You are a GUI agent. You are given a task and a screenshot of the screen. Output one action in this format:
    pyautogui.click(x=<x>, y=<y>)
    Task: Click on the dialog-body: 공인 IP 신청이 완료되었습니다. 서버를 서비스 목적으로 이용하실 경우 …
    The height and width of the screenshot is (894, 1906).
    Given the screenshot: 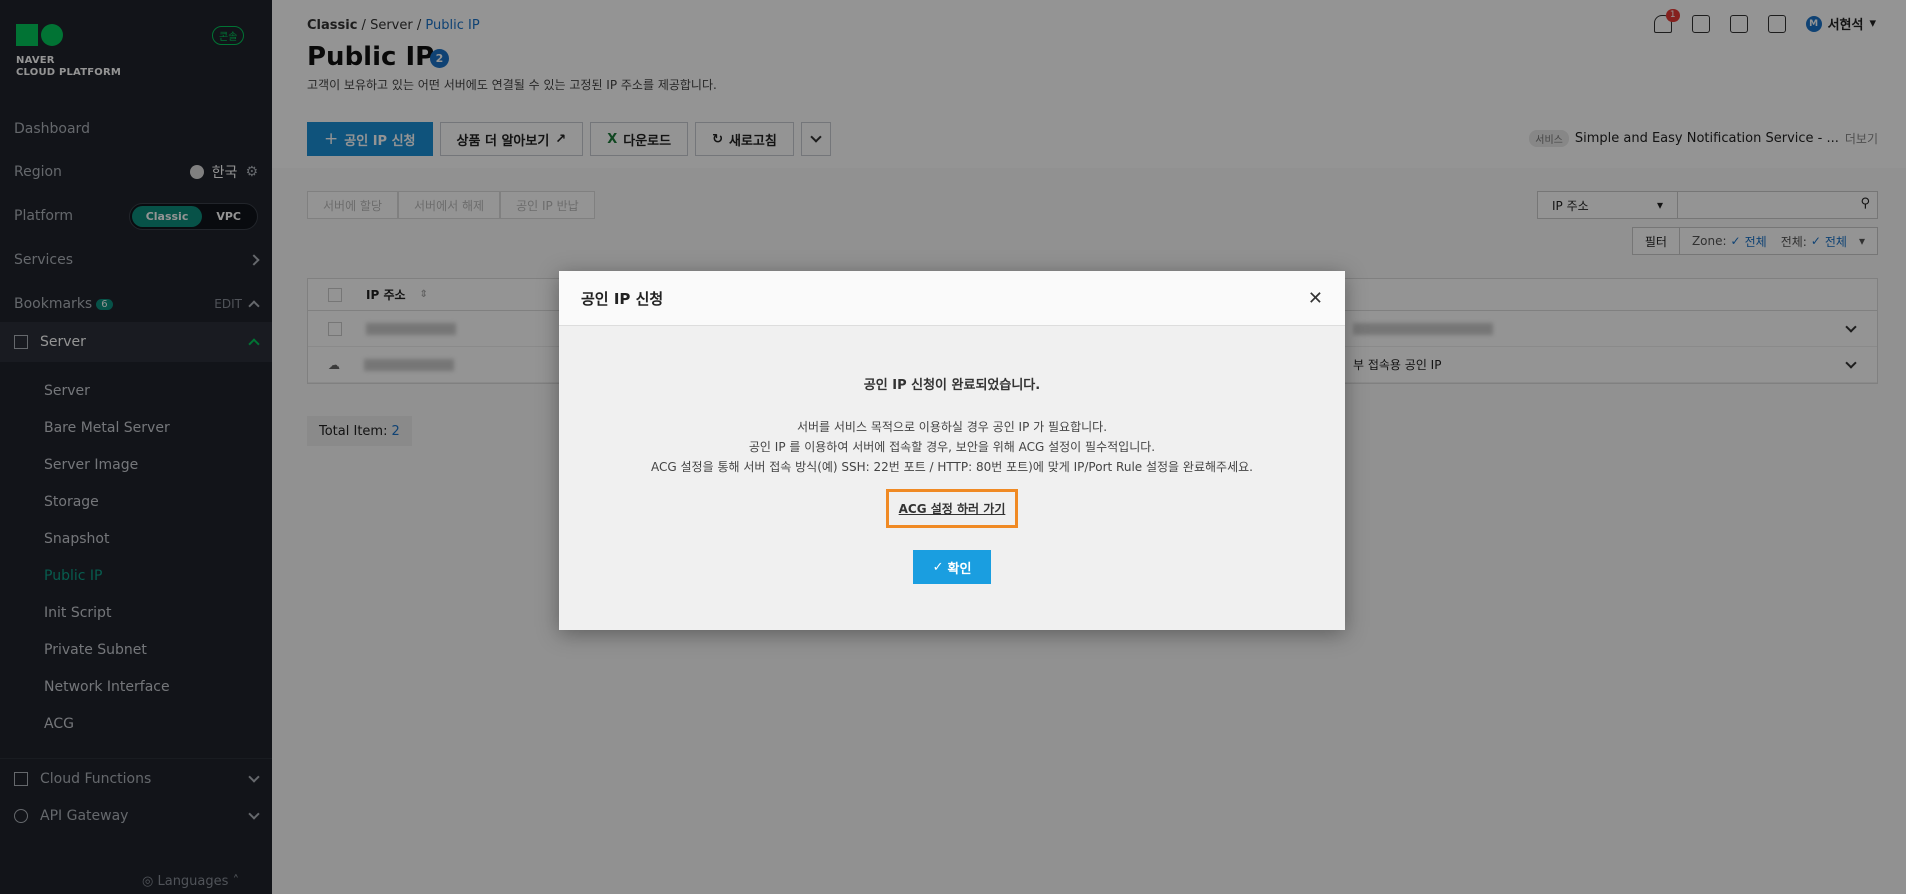 What is the action you would take?
    pyautogui.click(x=952, y=479)
    